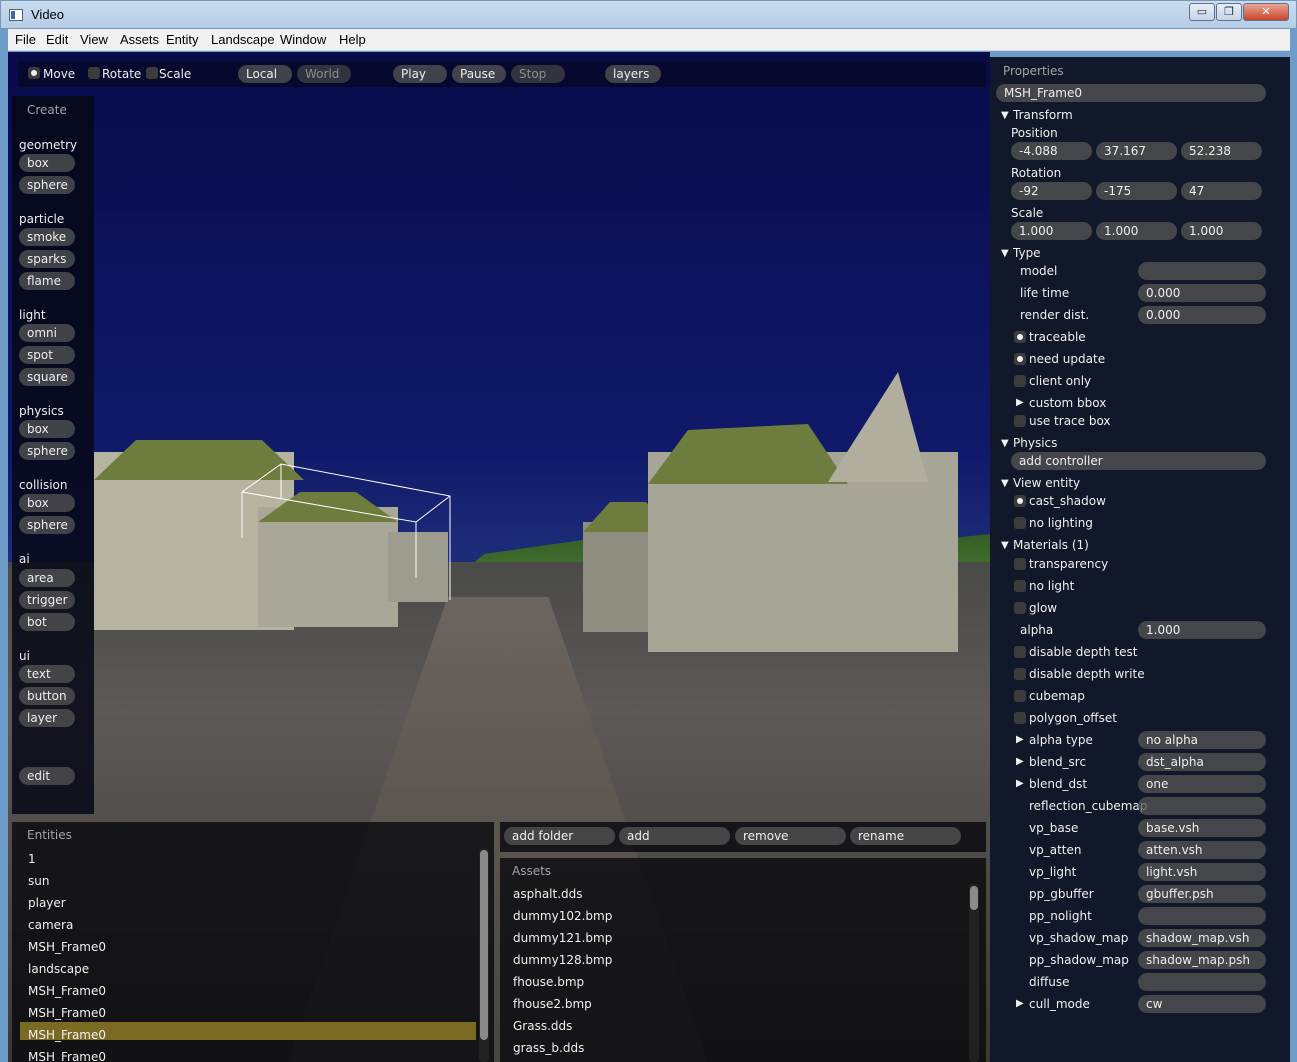  What do you see at coordinates (1202, 784) in the screenshot?
I see `blend-dst-field: one` at bounding box center [1202, 784].